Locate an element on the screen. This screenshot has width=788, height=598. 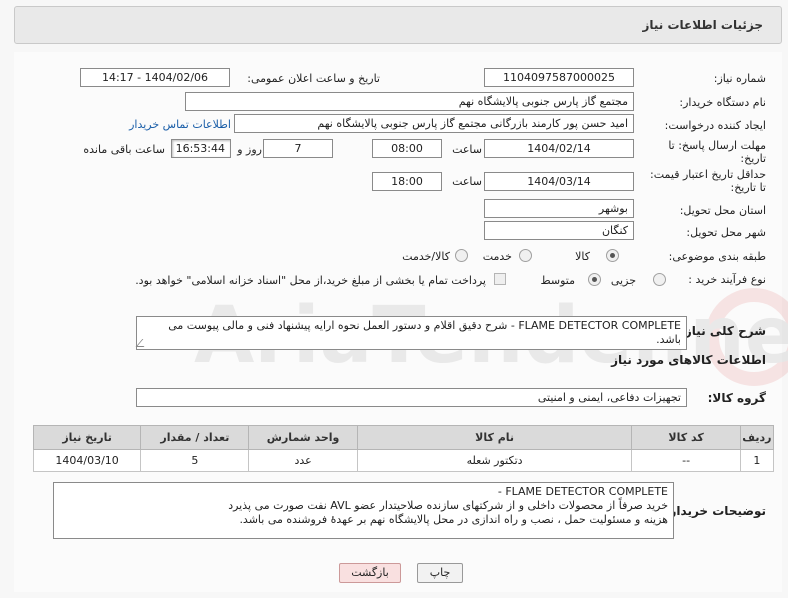
category-radio-goods is located at coordinates (612, 255).